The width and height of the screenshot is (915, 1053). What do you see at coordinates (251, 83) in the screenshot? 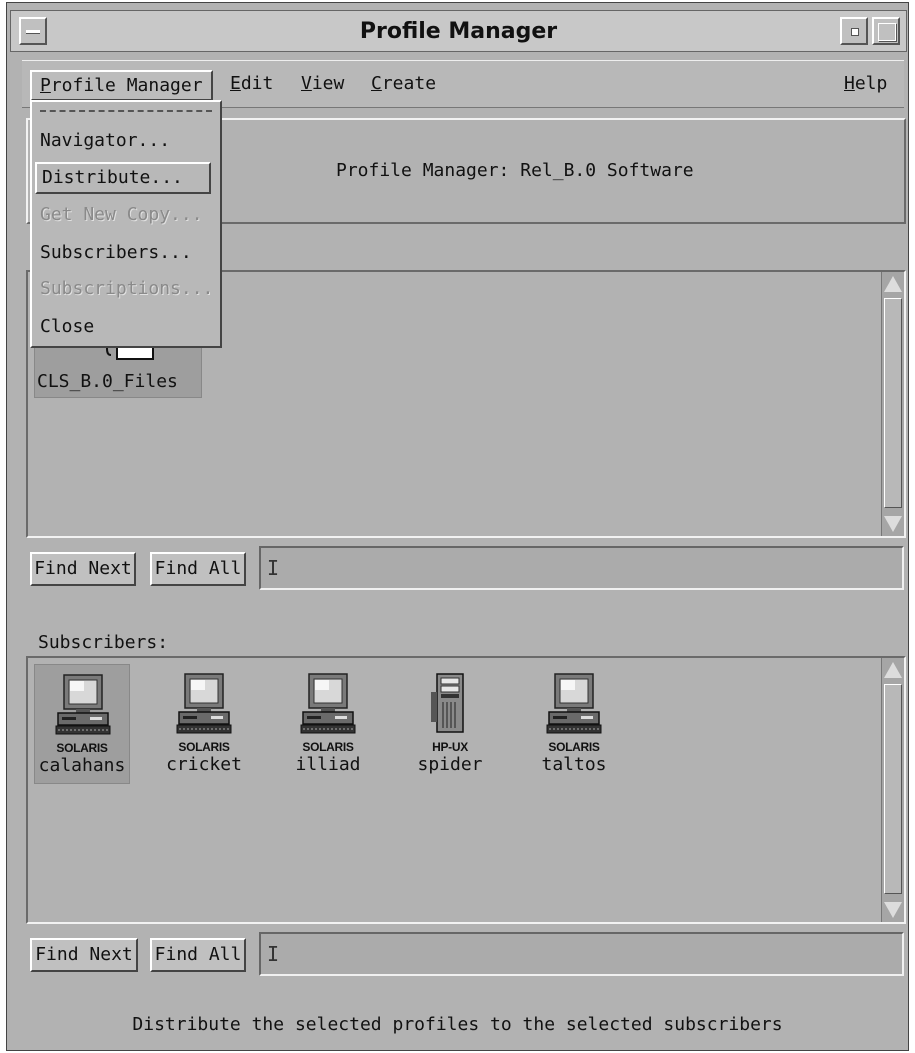
I see `menu-edit: Edit` at bounding box center [251, 83].